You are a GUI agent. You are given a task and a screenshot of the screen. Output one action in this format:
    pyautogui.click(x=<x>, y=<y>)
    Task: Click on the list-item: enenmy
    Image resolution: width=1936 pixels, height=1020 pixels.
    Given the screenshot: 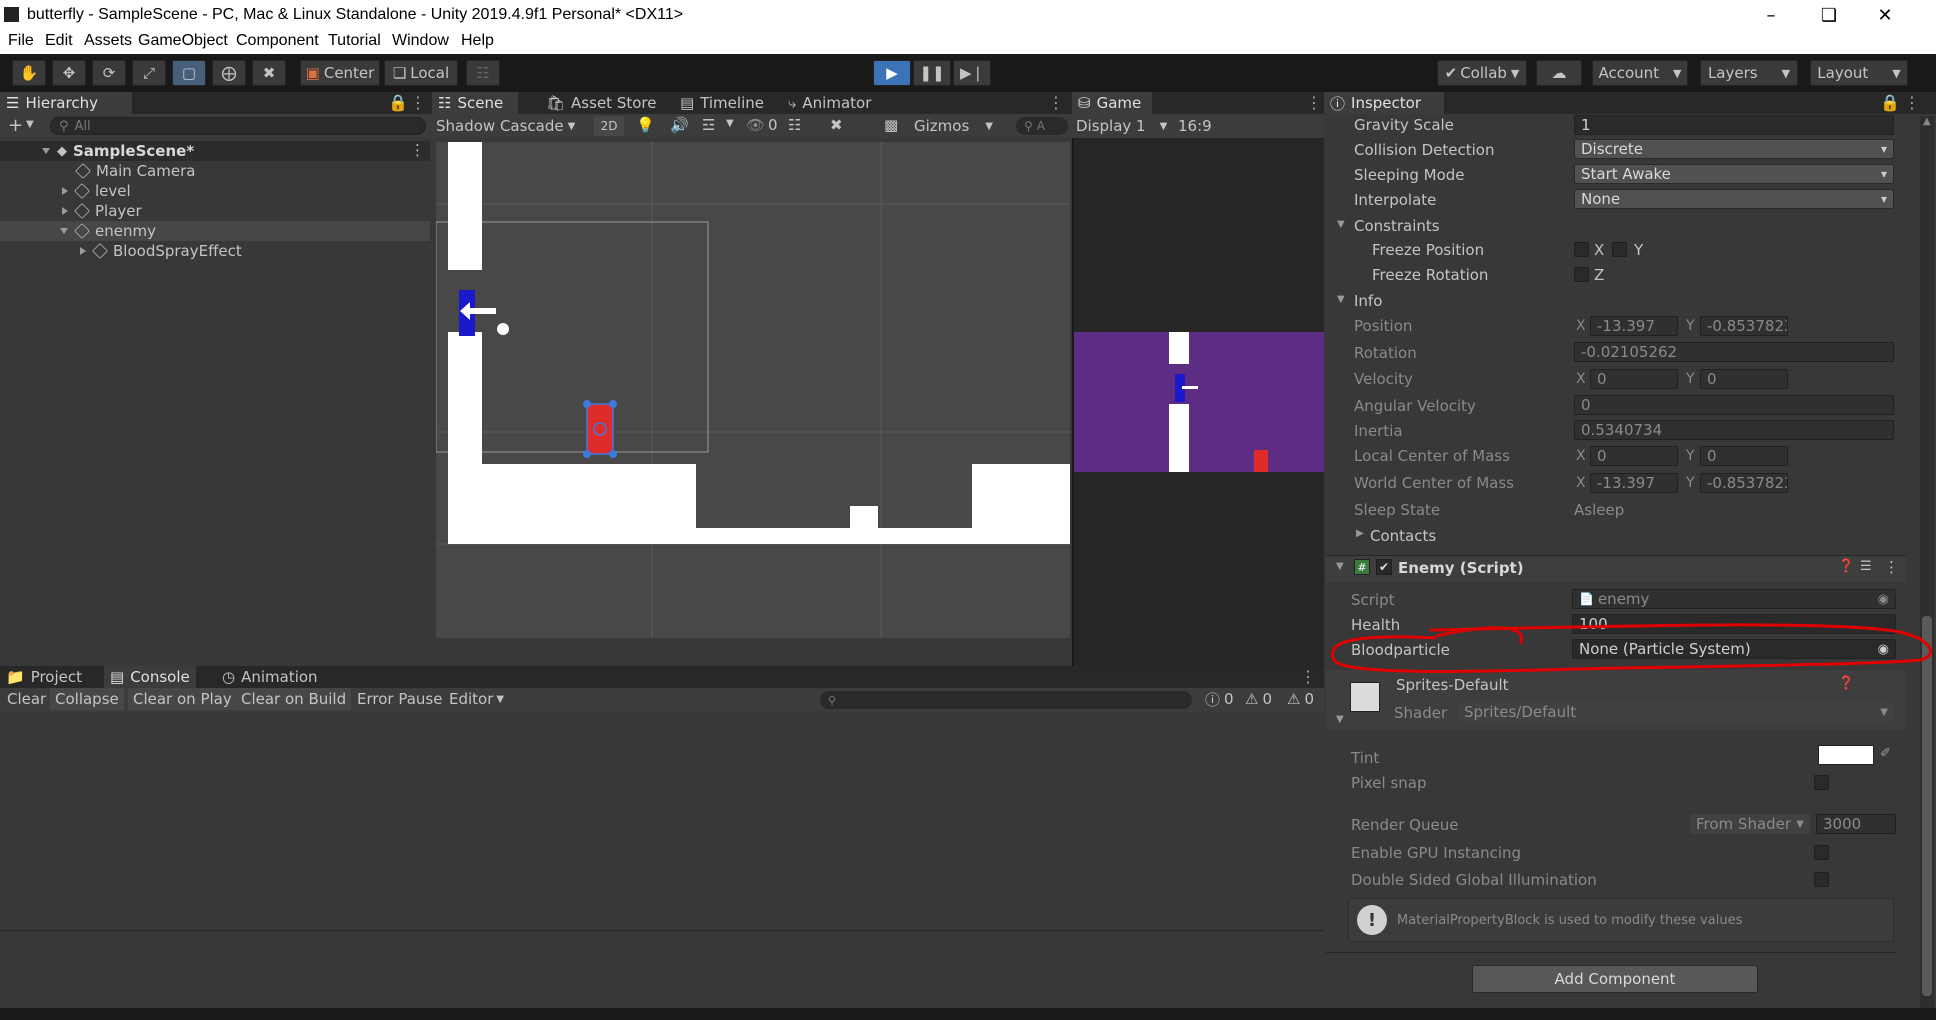 What is the action you would take?
    pyautogui.click(x=215, y=231)
    